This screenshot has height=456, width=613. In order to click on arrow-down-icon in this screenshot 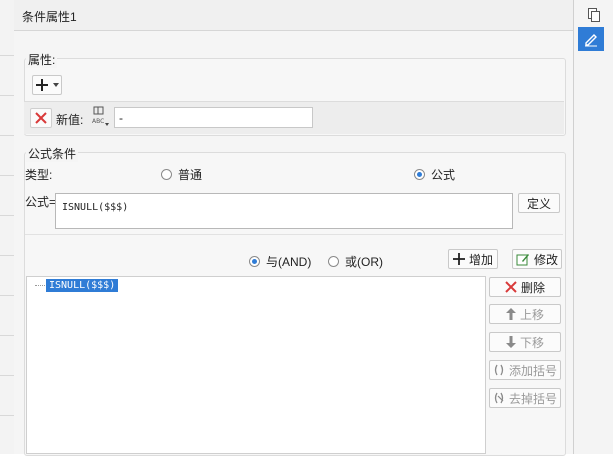, I will do `click(510, 342)`.